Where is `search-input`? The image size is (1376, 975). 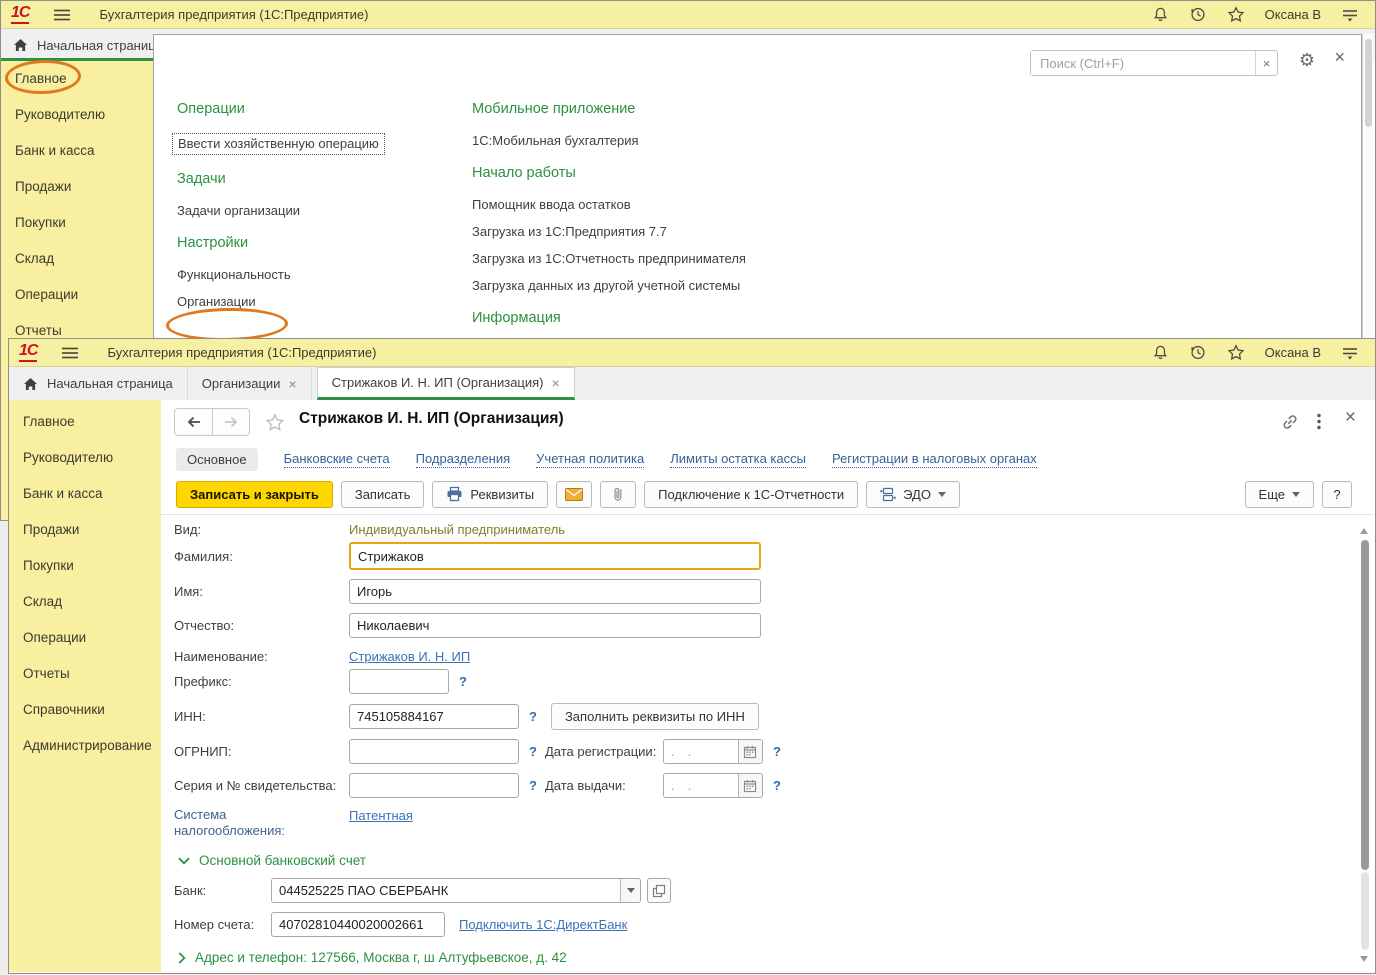 search-input is located at coordinates (1143, 63).